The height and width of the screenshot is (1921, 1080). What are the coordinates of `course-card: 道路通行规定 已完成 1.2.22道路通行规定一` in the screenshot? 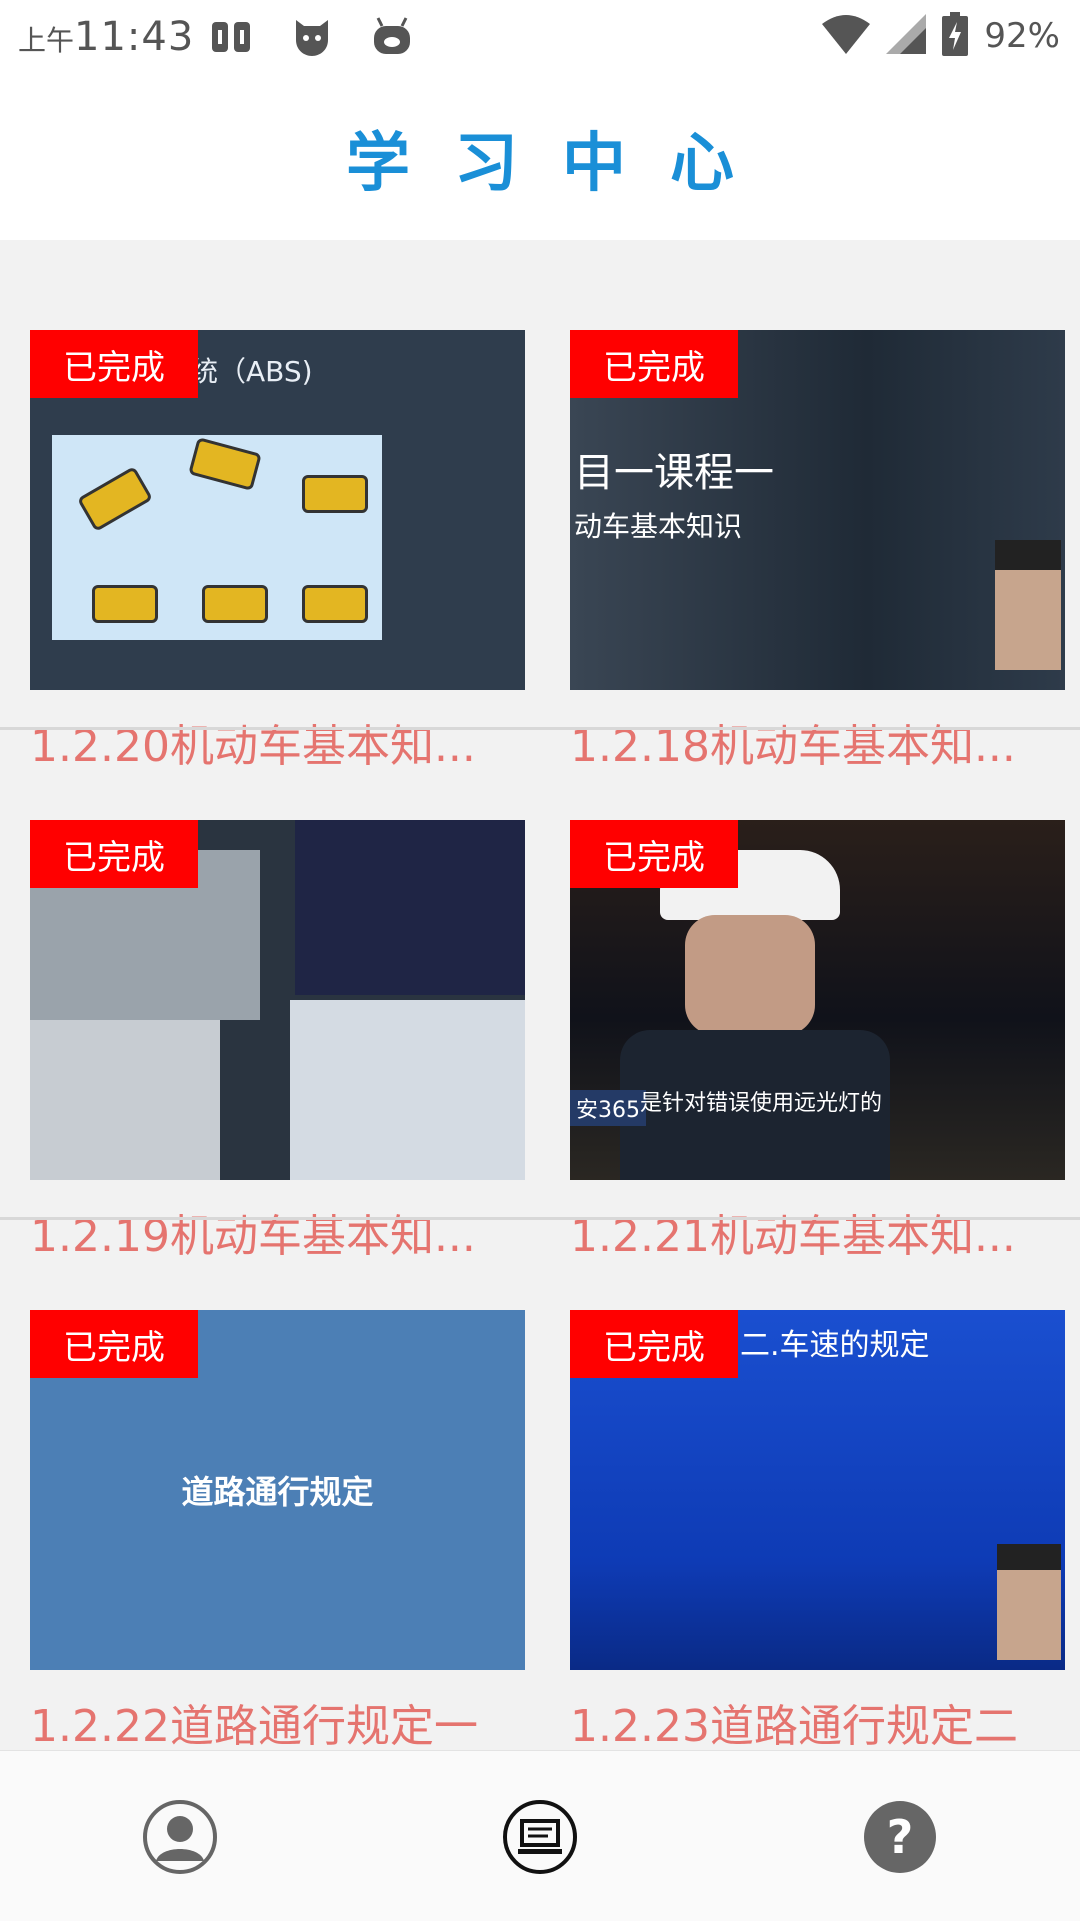 It's located at (277, 1530).